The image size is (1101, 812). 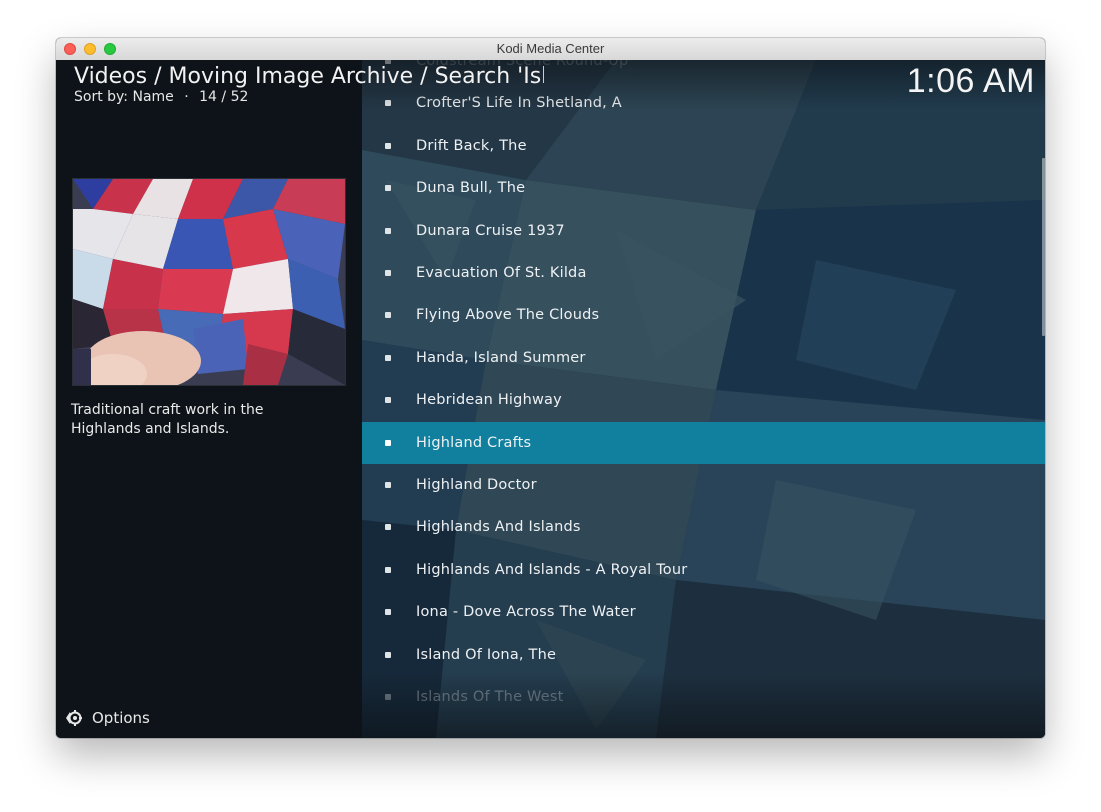 I want to click on list-item: Evacuation Of St. Kilda, so click(x=703, y=273).